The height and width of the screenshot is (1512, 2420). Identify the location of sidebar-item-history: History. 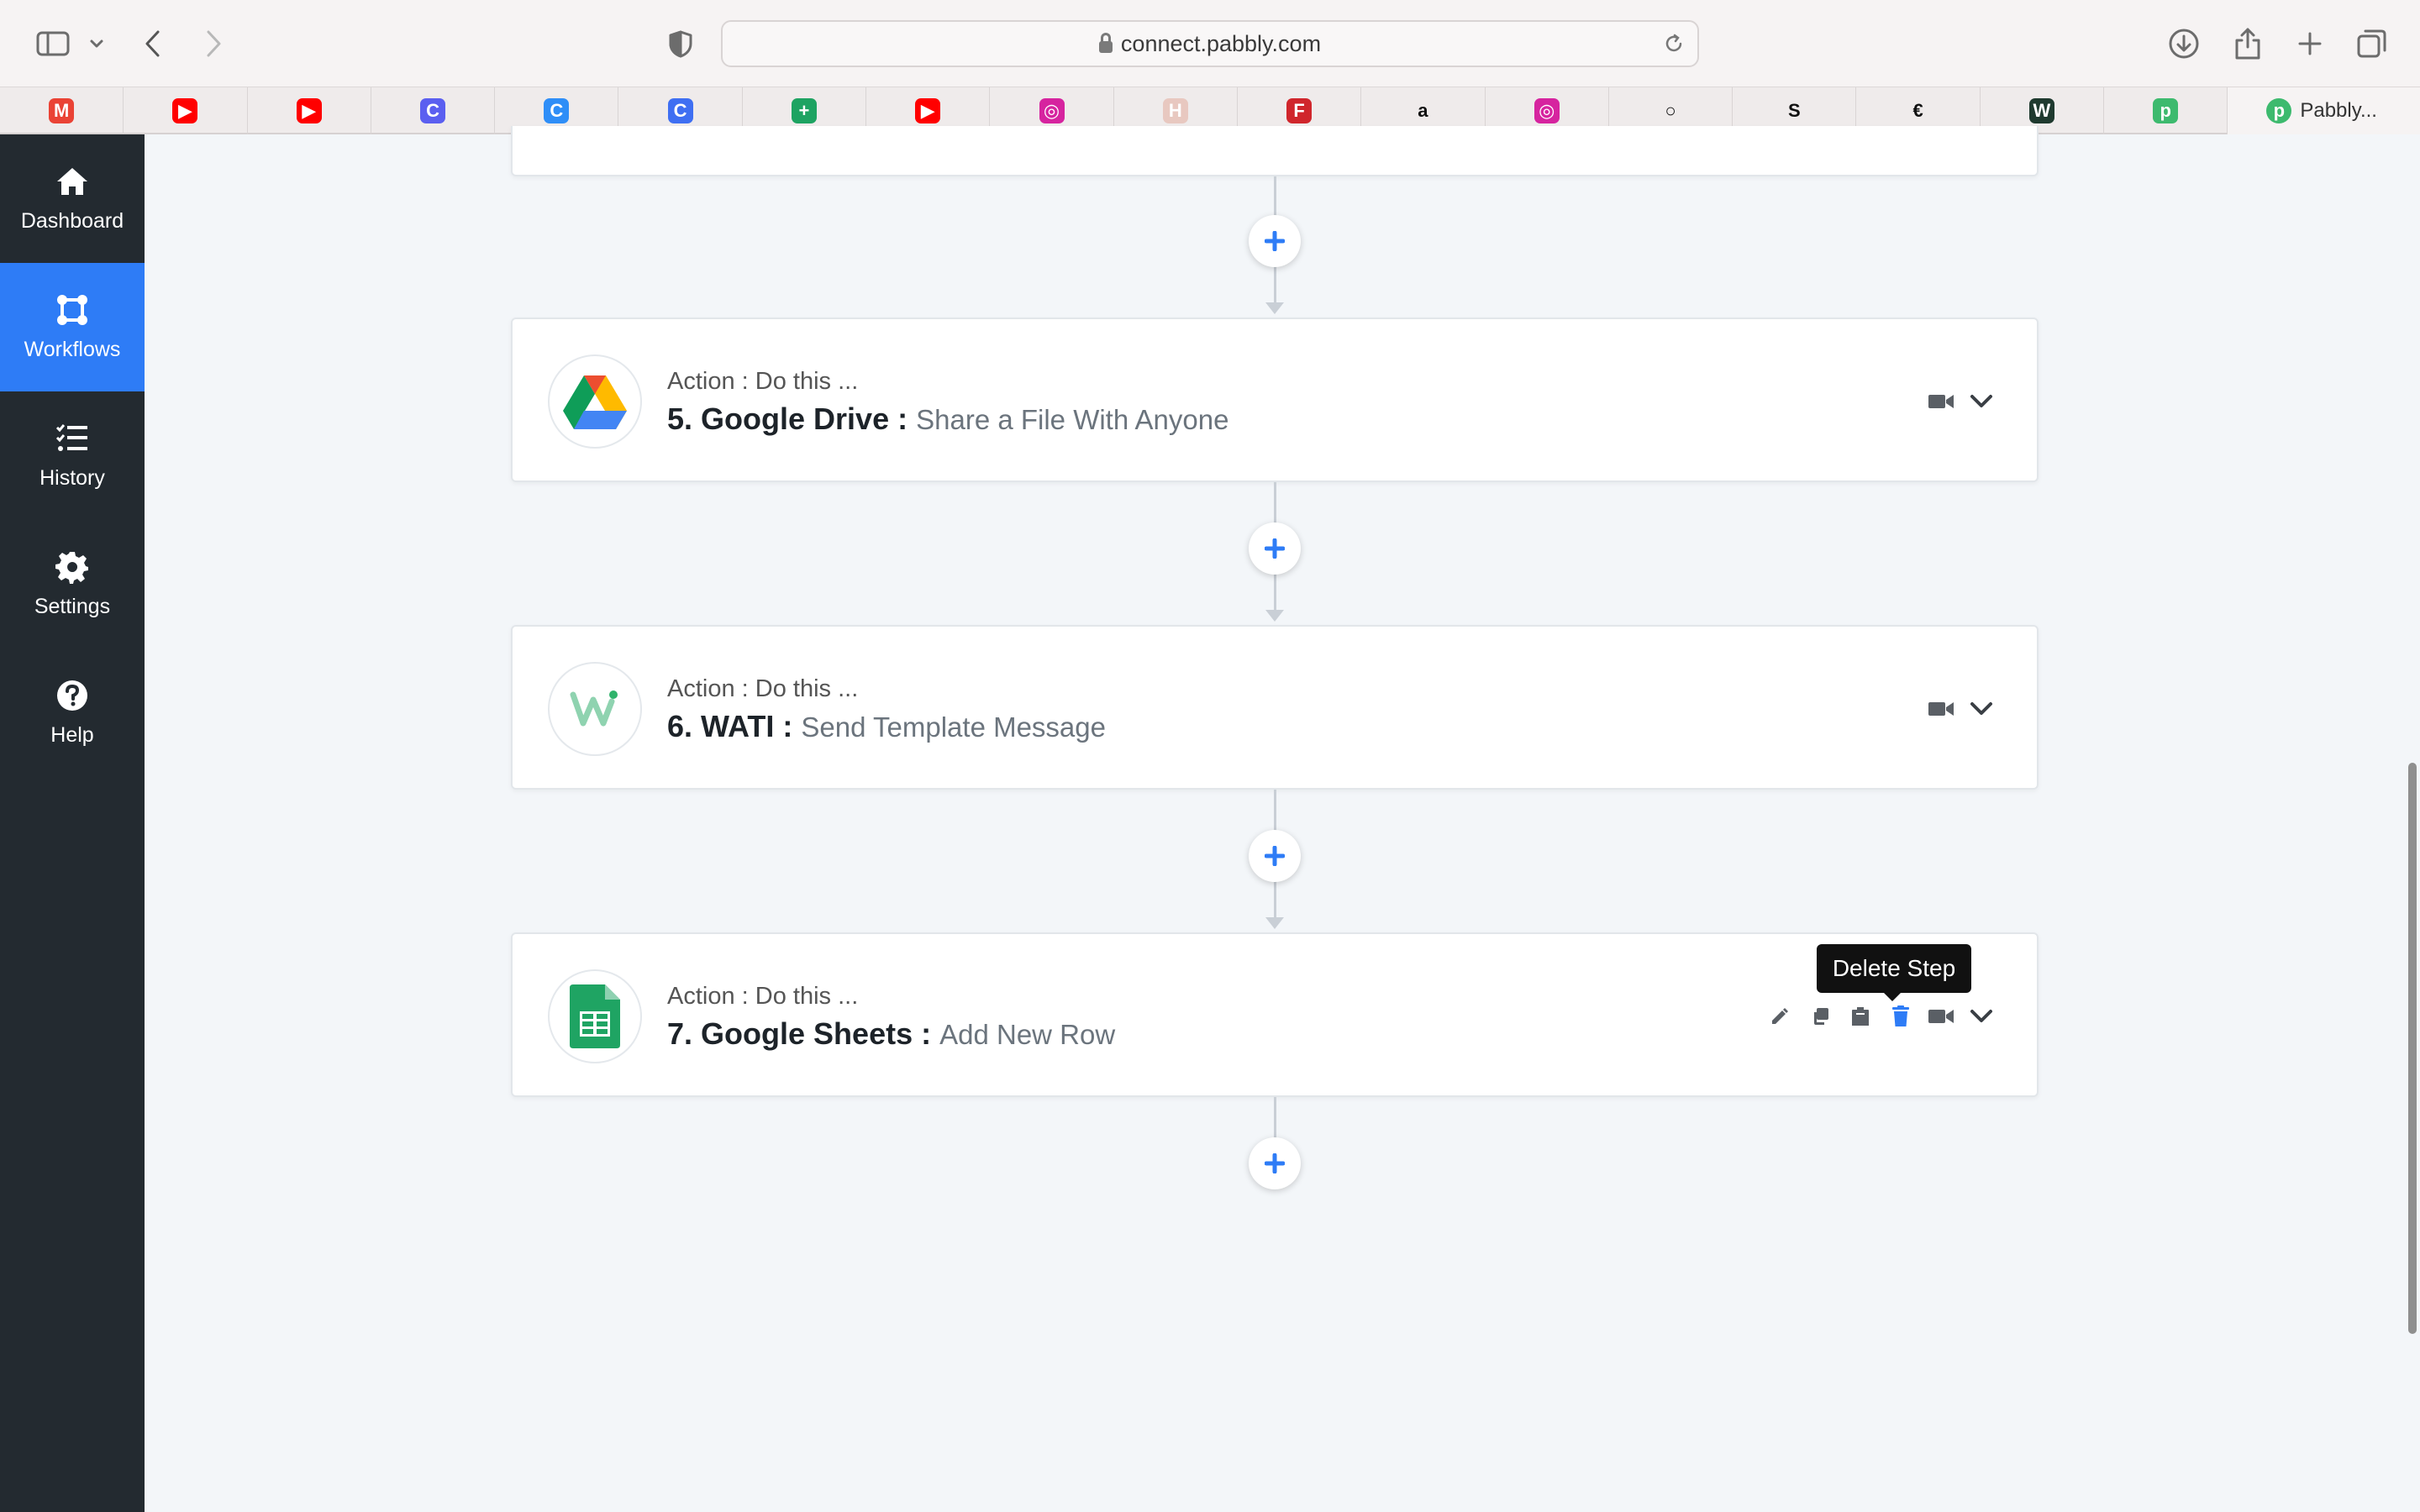
(73, 455).